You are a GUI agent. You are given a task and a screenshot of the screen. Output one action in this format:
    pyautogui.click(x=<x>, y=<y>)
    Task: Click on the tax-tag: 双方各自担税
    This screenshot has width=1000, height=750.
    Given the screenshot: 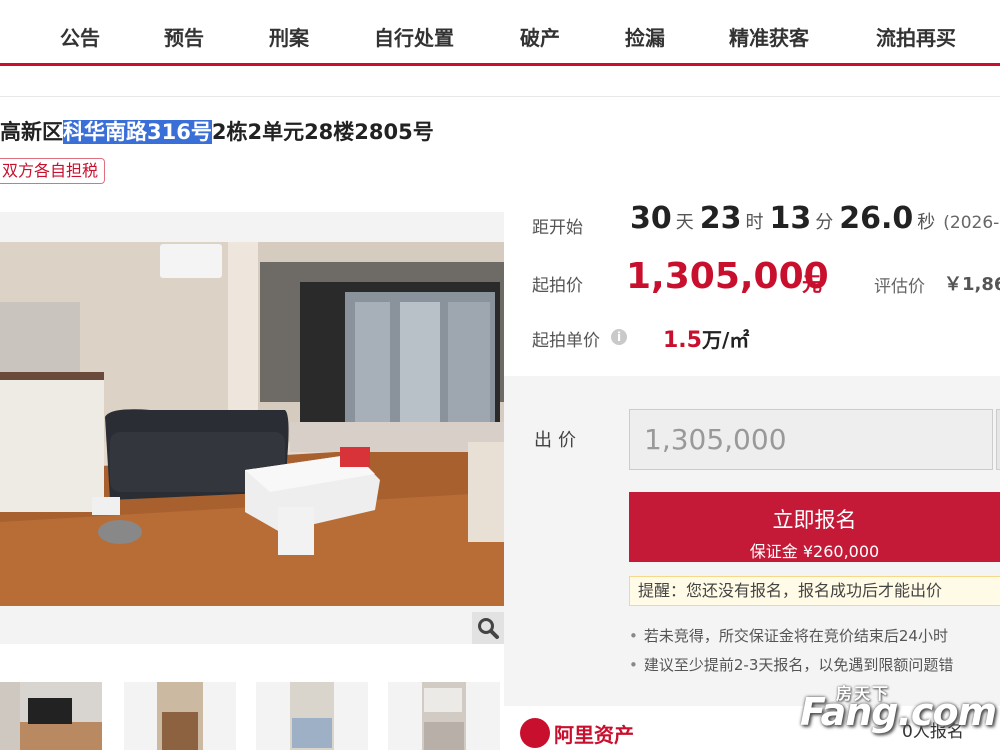 What is the action you would take?
    pyautogui.click(x=53, y=171)
    